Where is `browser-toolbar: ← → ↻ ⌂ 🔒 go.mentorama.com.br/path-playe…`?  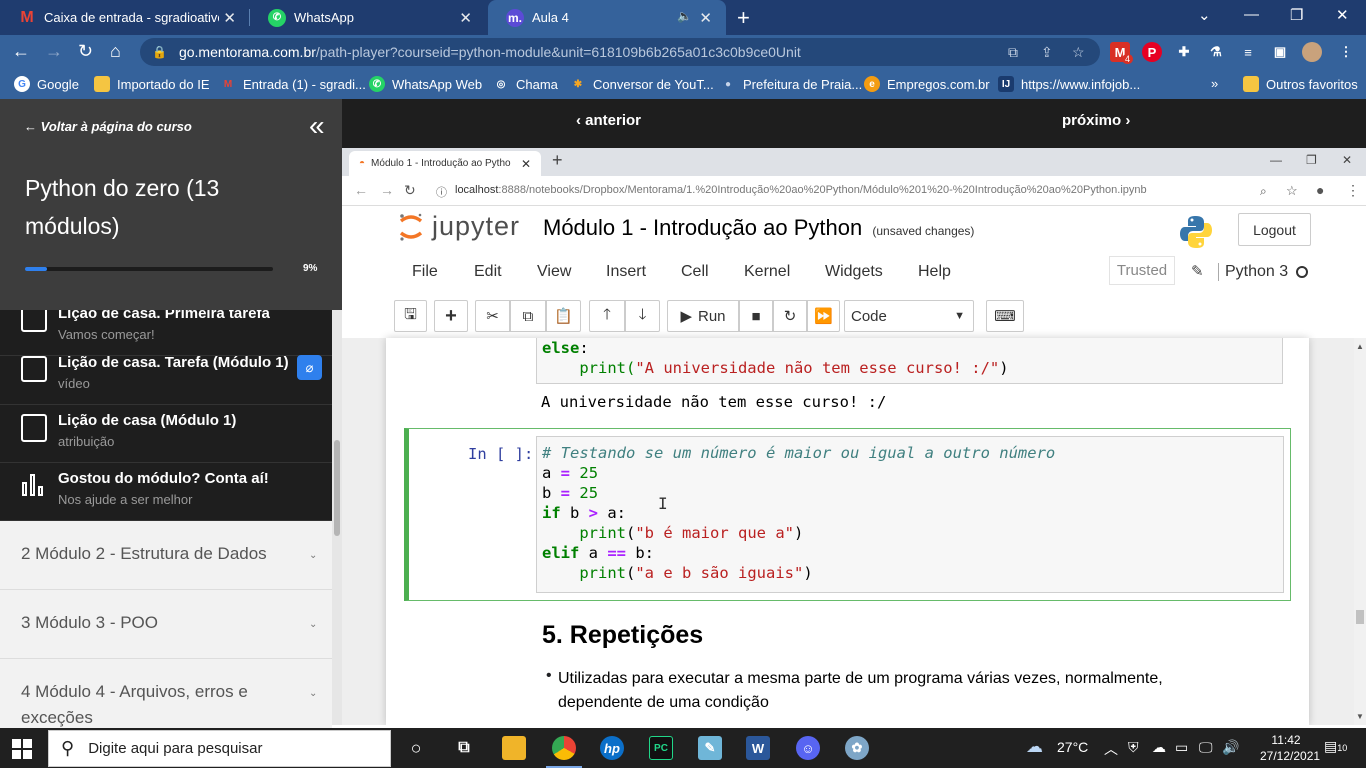 browser-toolbar: ← → ↻ ⌂ 🔒 go.mentorama.com.br/path-playe… is located at coordinates (683, 52).